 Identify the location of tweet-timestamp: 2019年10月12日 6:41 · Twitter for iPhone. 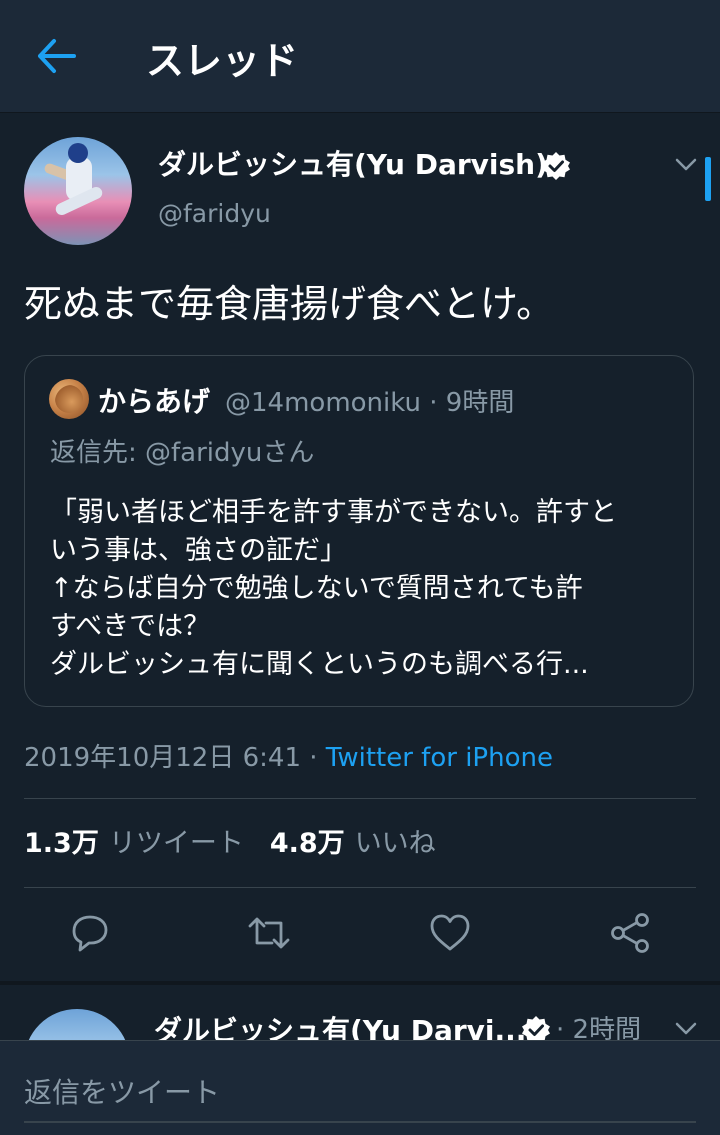
(288, 755).